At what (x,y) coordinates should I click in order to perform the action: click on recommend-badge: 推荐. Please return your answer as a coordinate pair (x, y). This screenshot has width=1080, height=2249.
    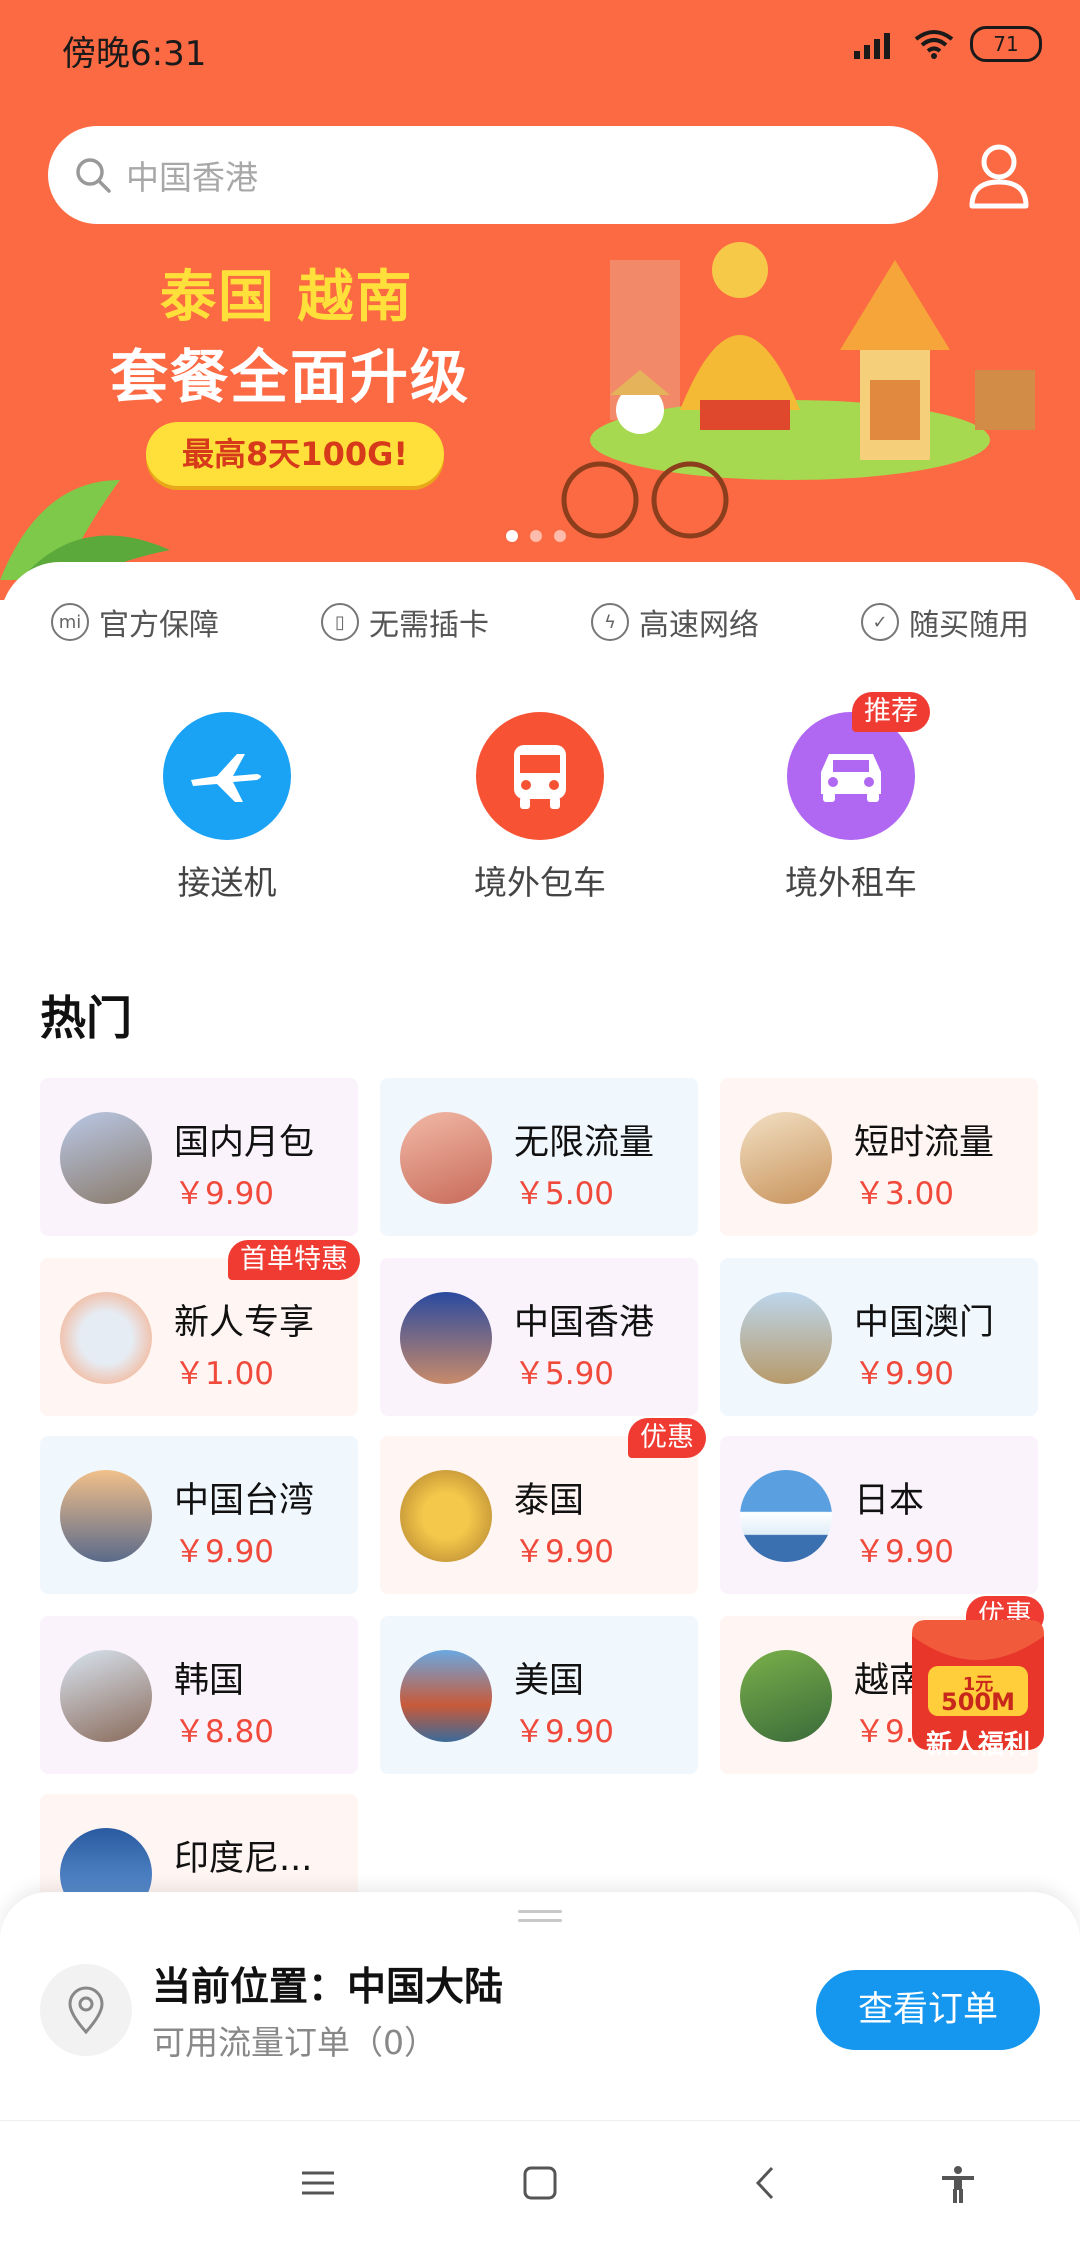
    Looking at the image, I should click on (891, 712).